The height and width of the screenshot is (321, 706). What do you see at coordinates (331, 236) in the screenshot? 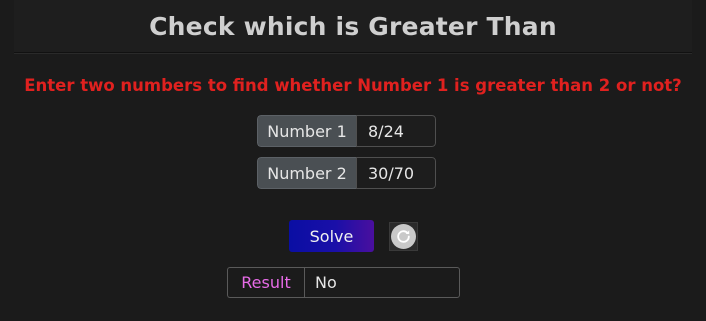
I see `solve-button: Solve` at bounding box center [331, 236].